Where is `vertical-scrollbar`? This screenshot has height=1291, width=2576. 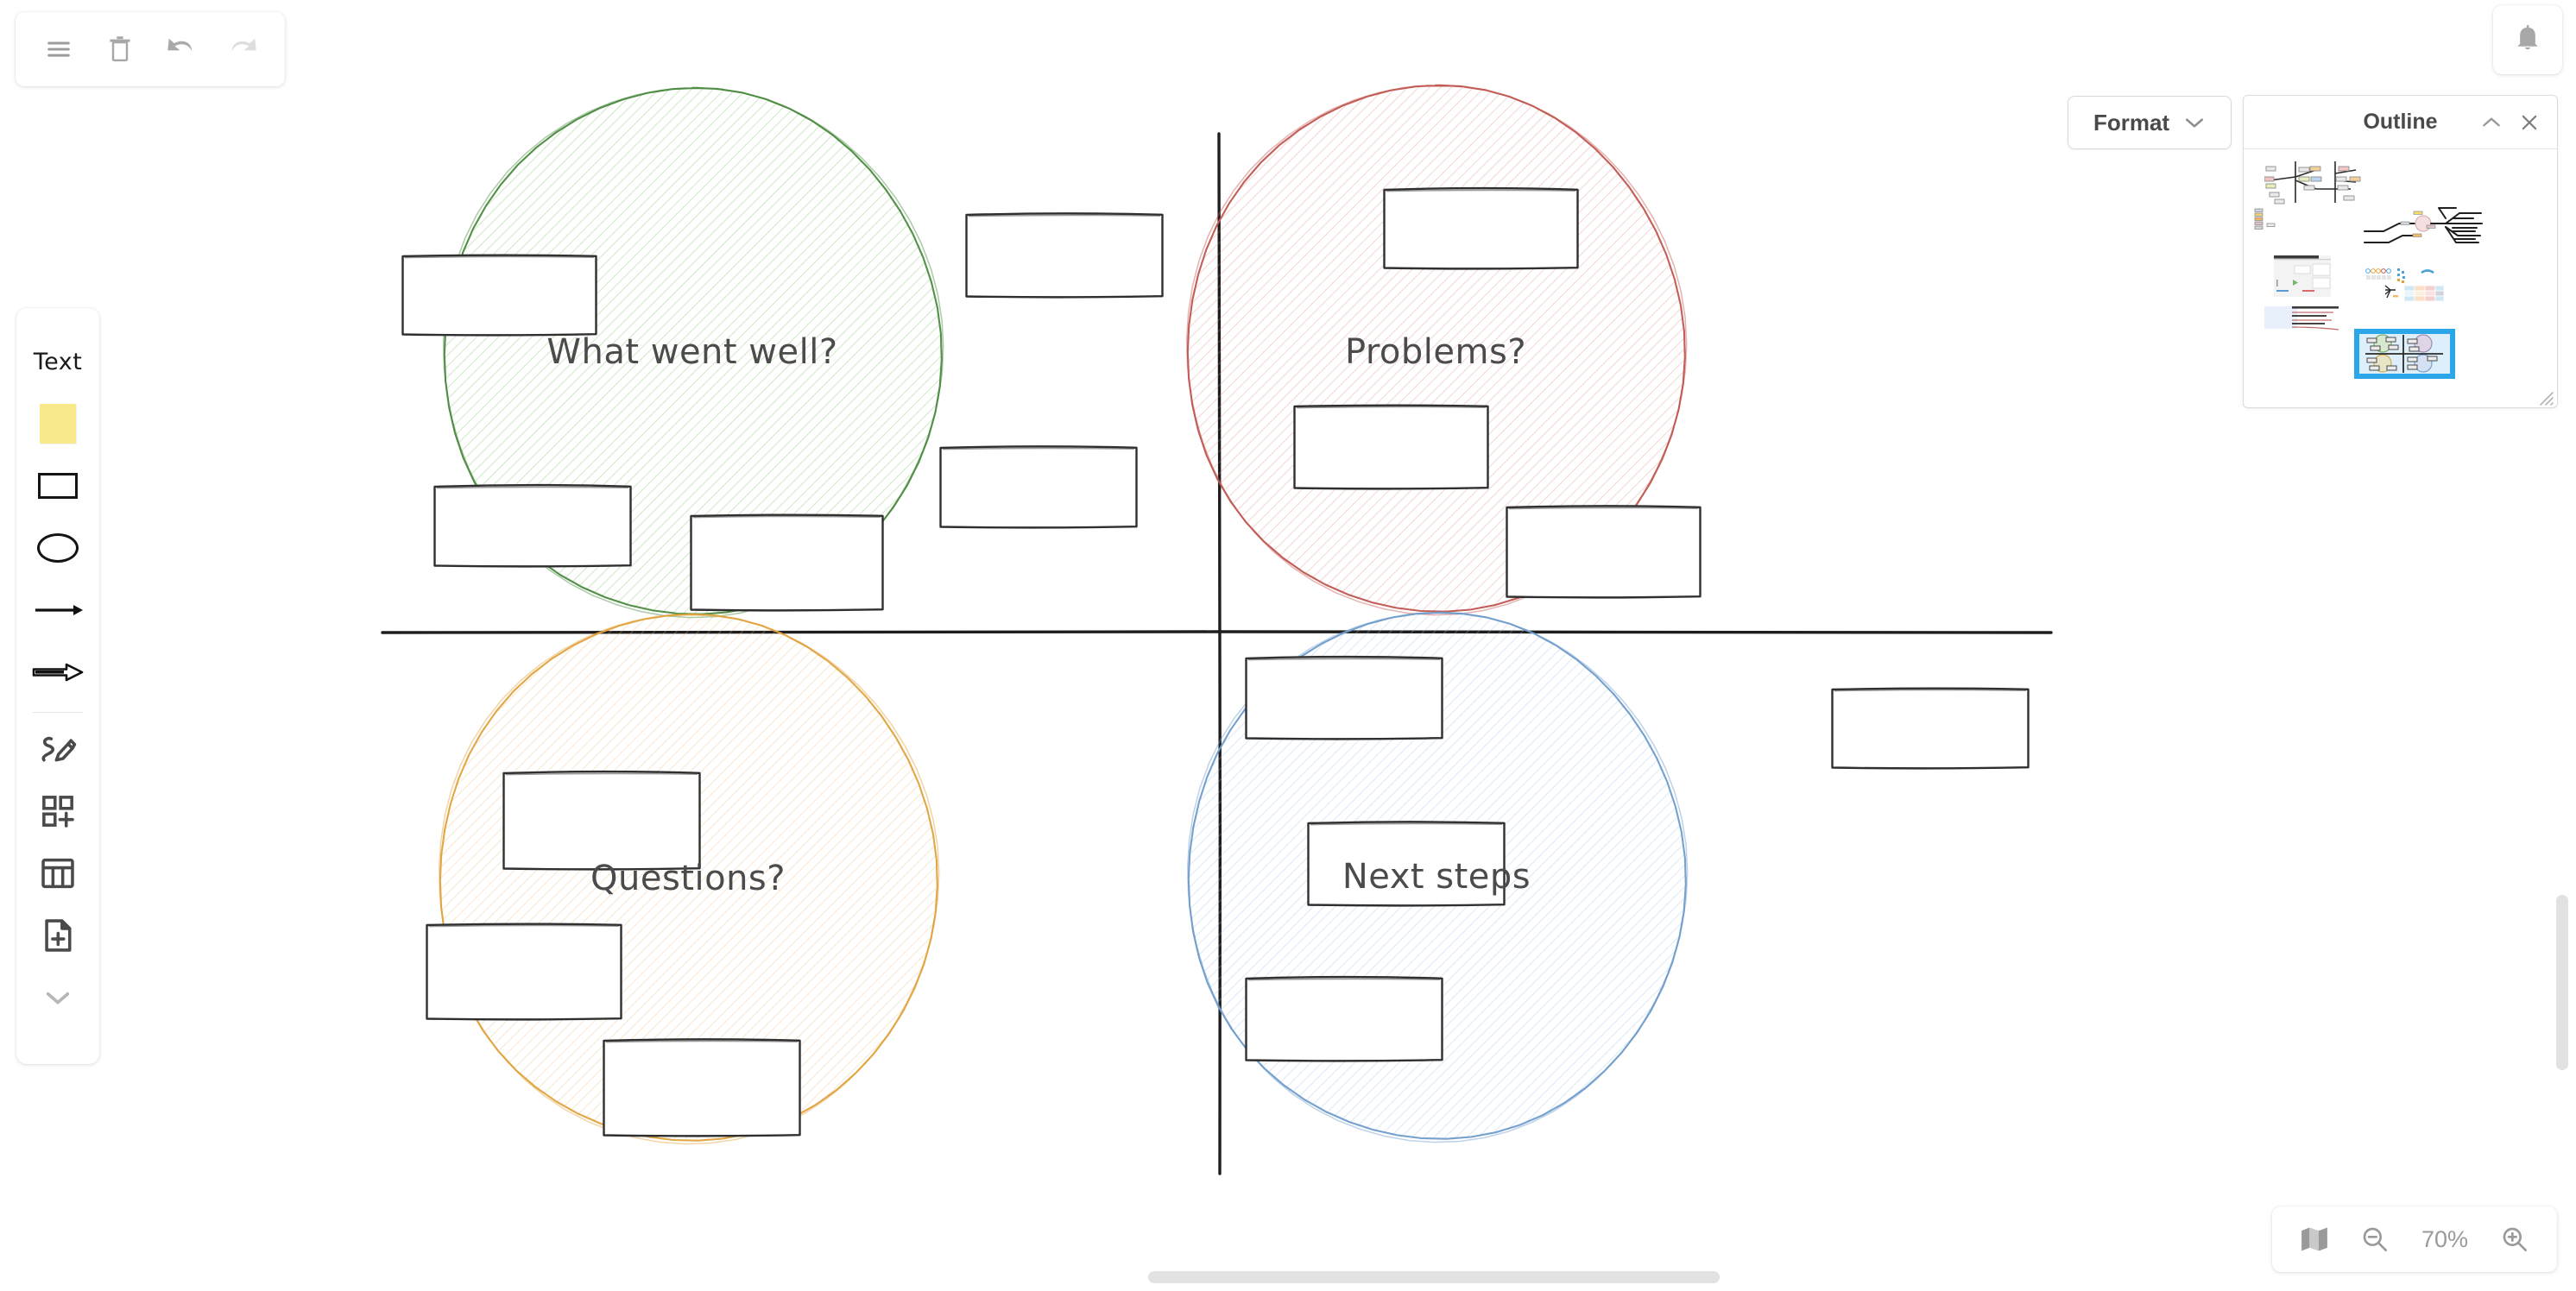
vertical-scrollbar is located at coordinates (2562, 982).